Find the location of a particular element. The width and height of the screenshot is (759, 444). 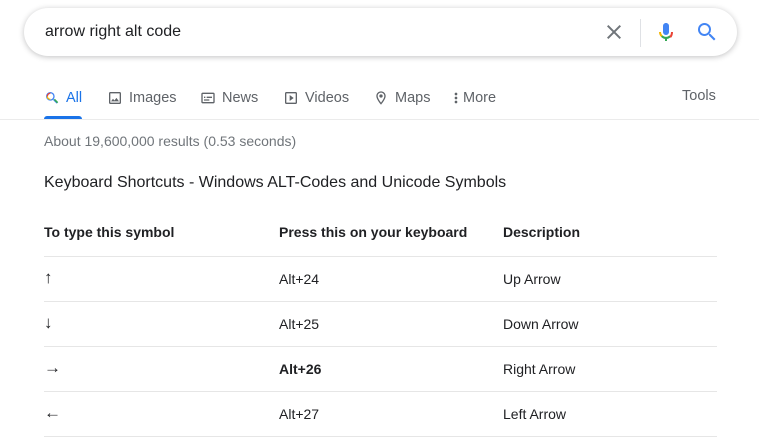

search-divider is located at coordinates (640, 33).